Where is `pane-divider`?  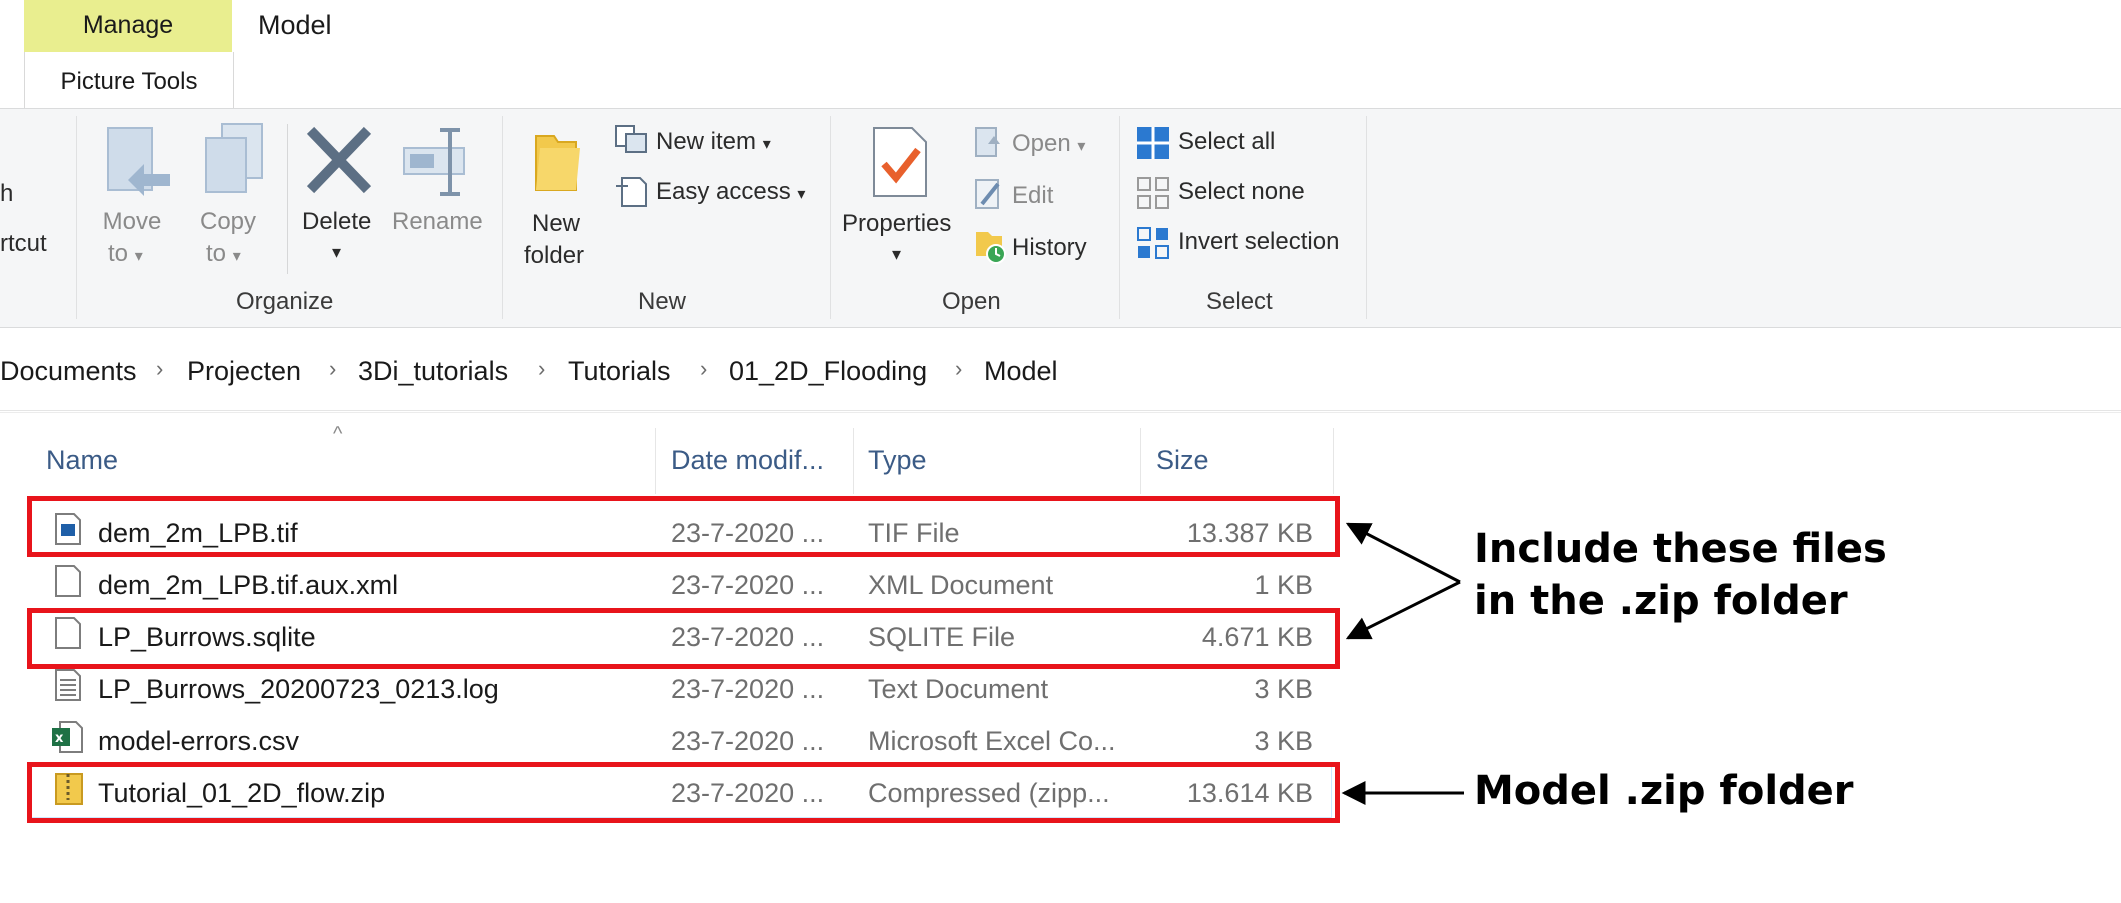
pane-divider is located at coordinates (1060, 412).